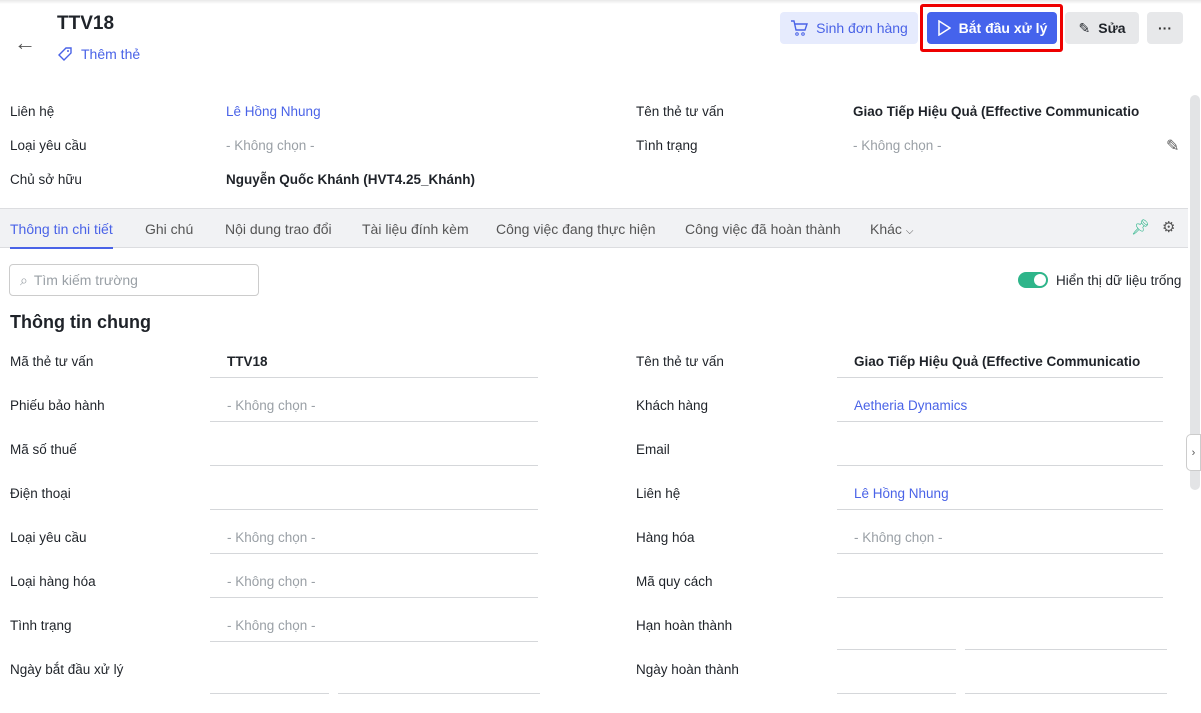 The image size is (1201, 713). Describe the element at coordinates (247, 361) in the screenshot. I see `field-value: TTV18` at that location.